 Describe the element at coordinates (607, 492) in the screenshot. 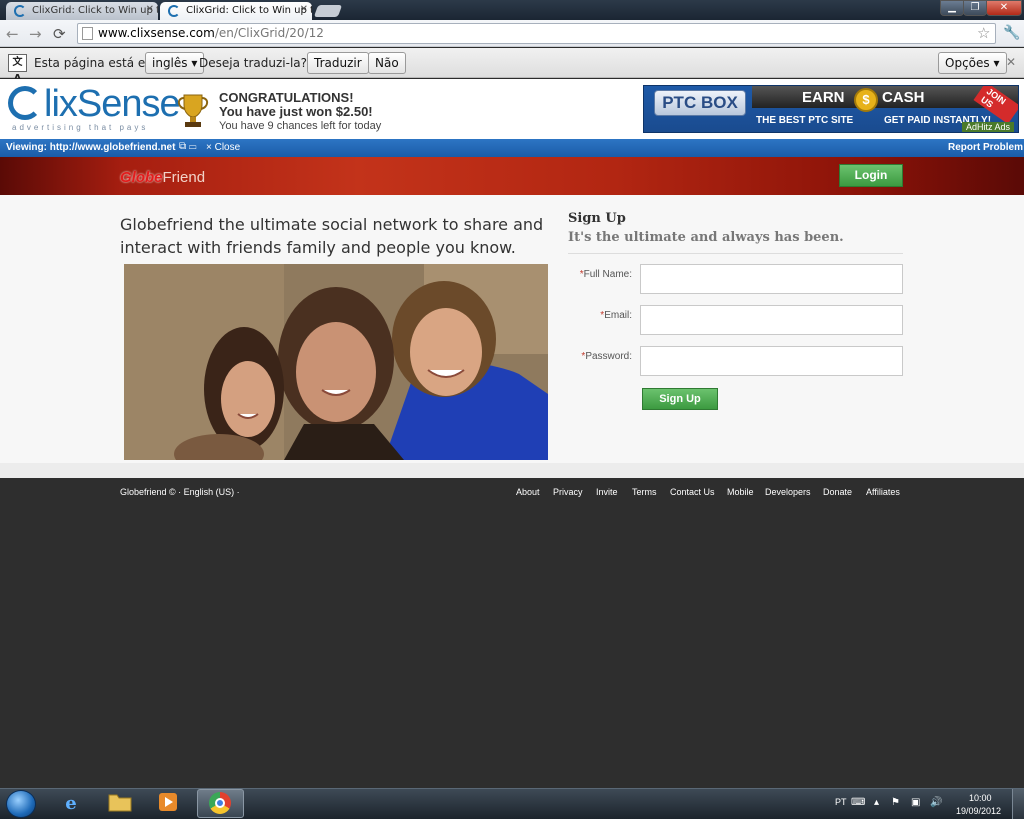

I see `footer-link-invite: Invite` at that location.